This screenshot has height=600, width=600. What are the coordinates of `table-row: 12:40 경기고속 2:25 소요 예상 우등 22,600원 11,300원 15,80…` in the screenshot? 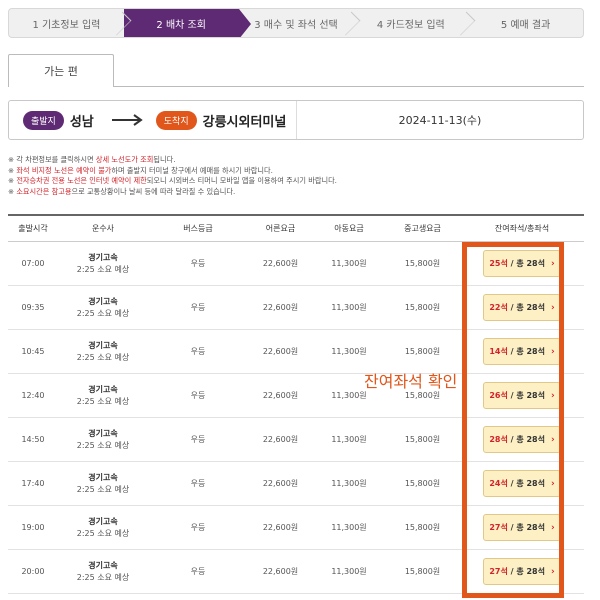 It's located at (296, 396).